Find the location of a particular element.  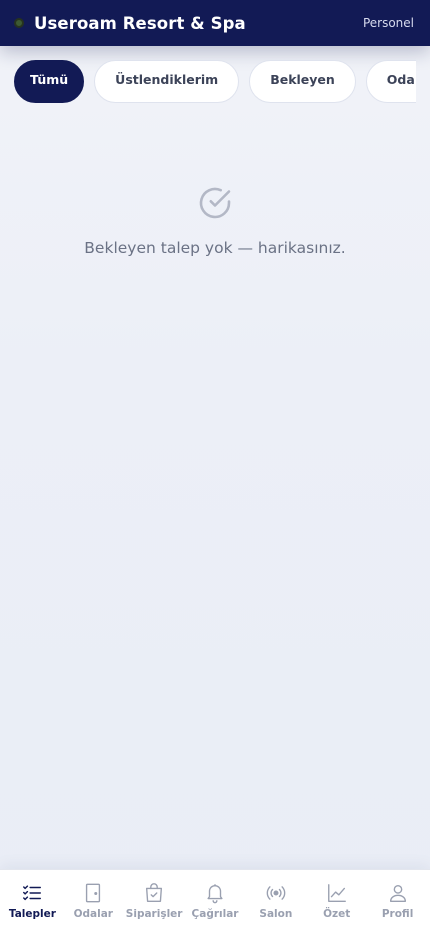

nav-item-orders: Siparişler is located at coordinates (154, 901).